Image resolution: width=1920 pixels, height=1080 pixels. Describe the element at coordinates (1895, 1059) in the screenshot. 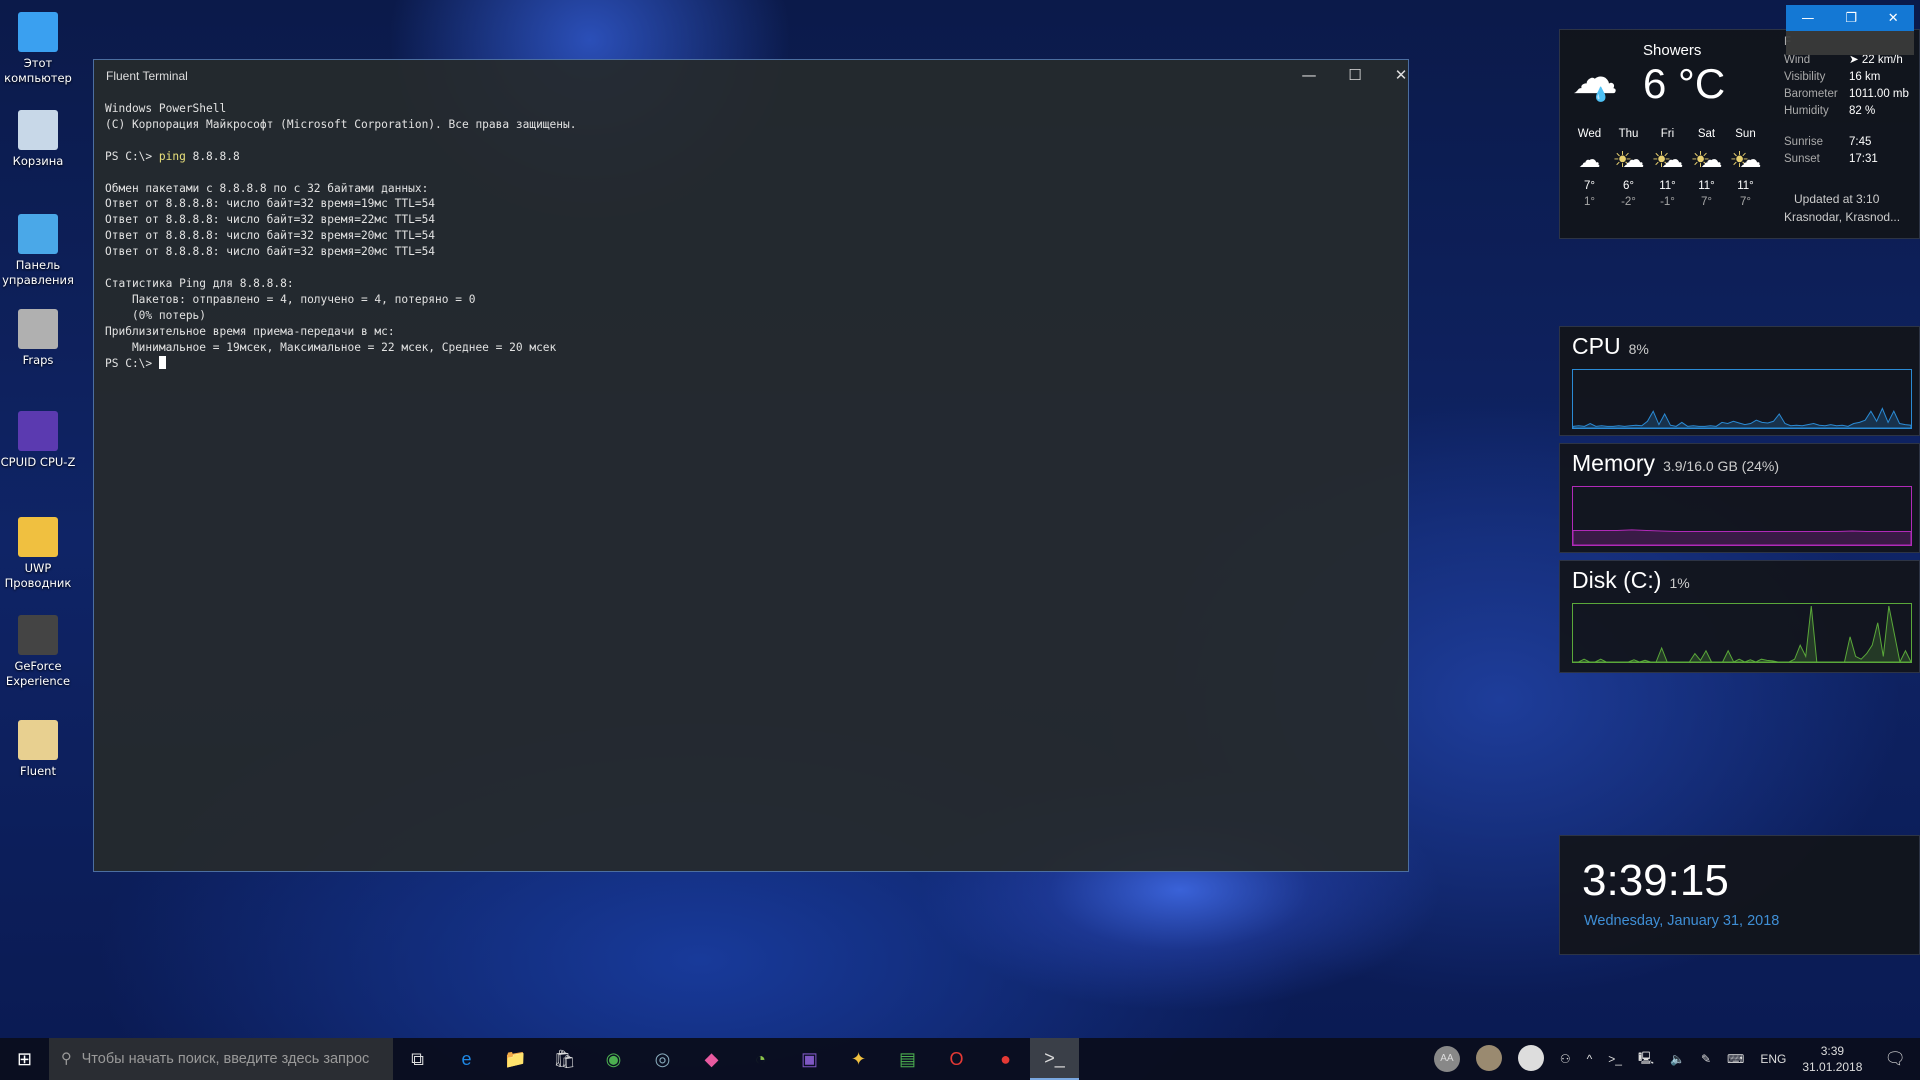

I see `action-center-icon: 🗨` at that location.